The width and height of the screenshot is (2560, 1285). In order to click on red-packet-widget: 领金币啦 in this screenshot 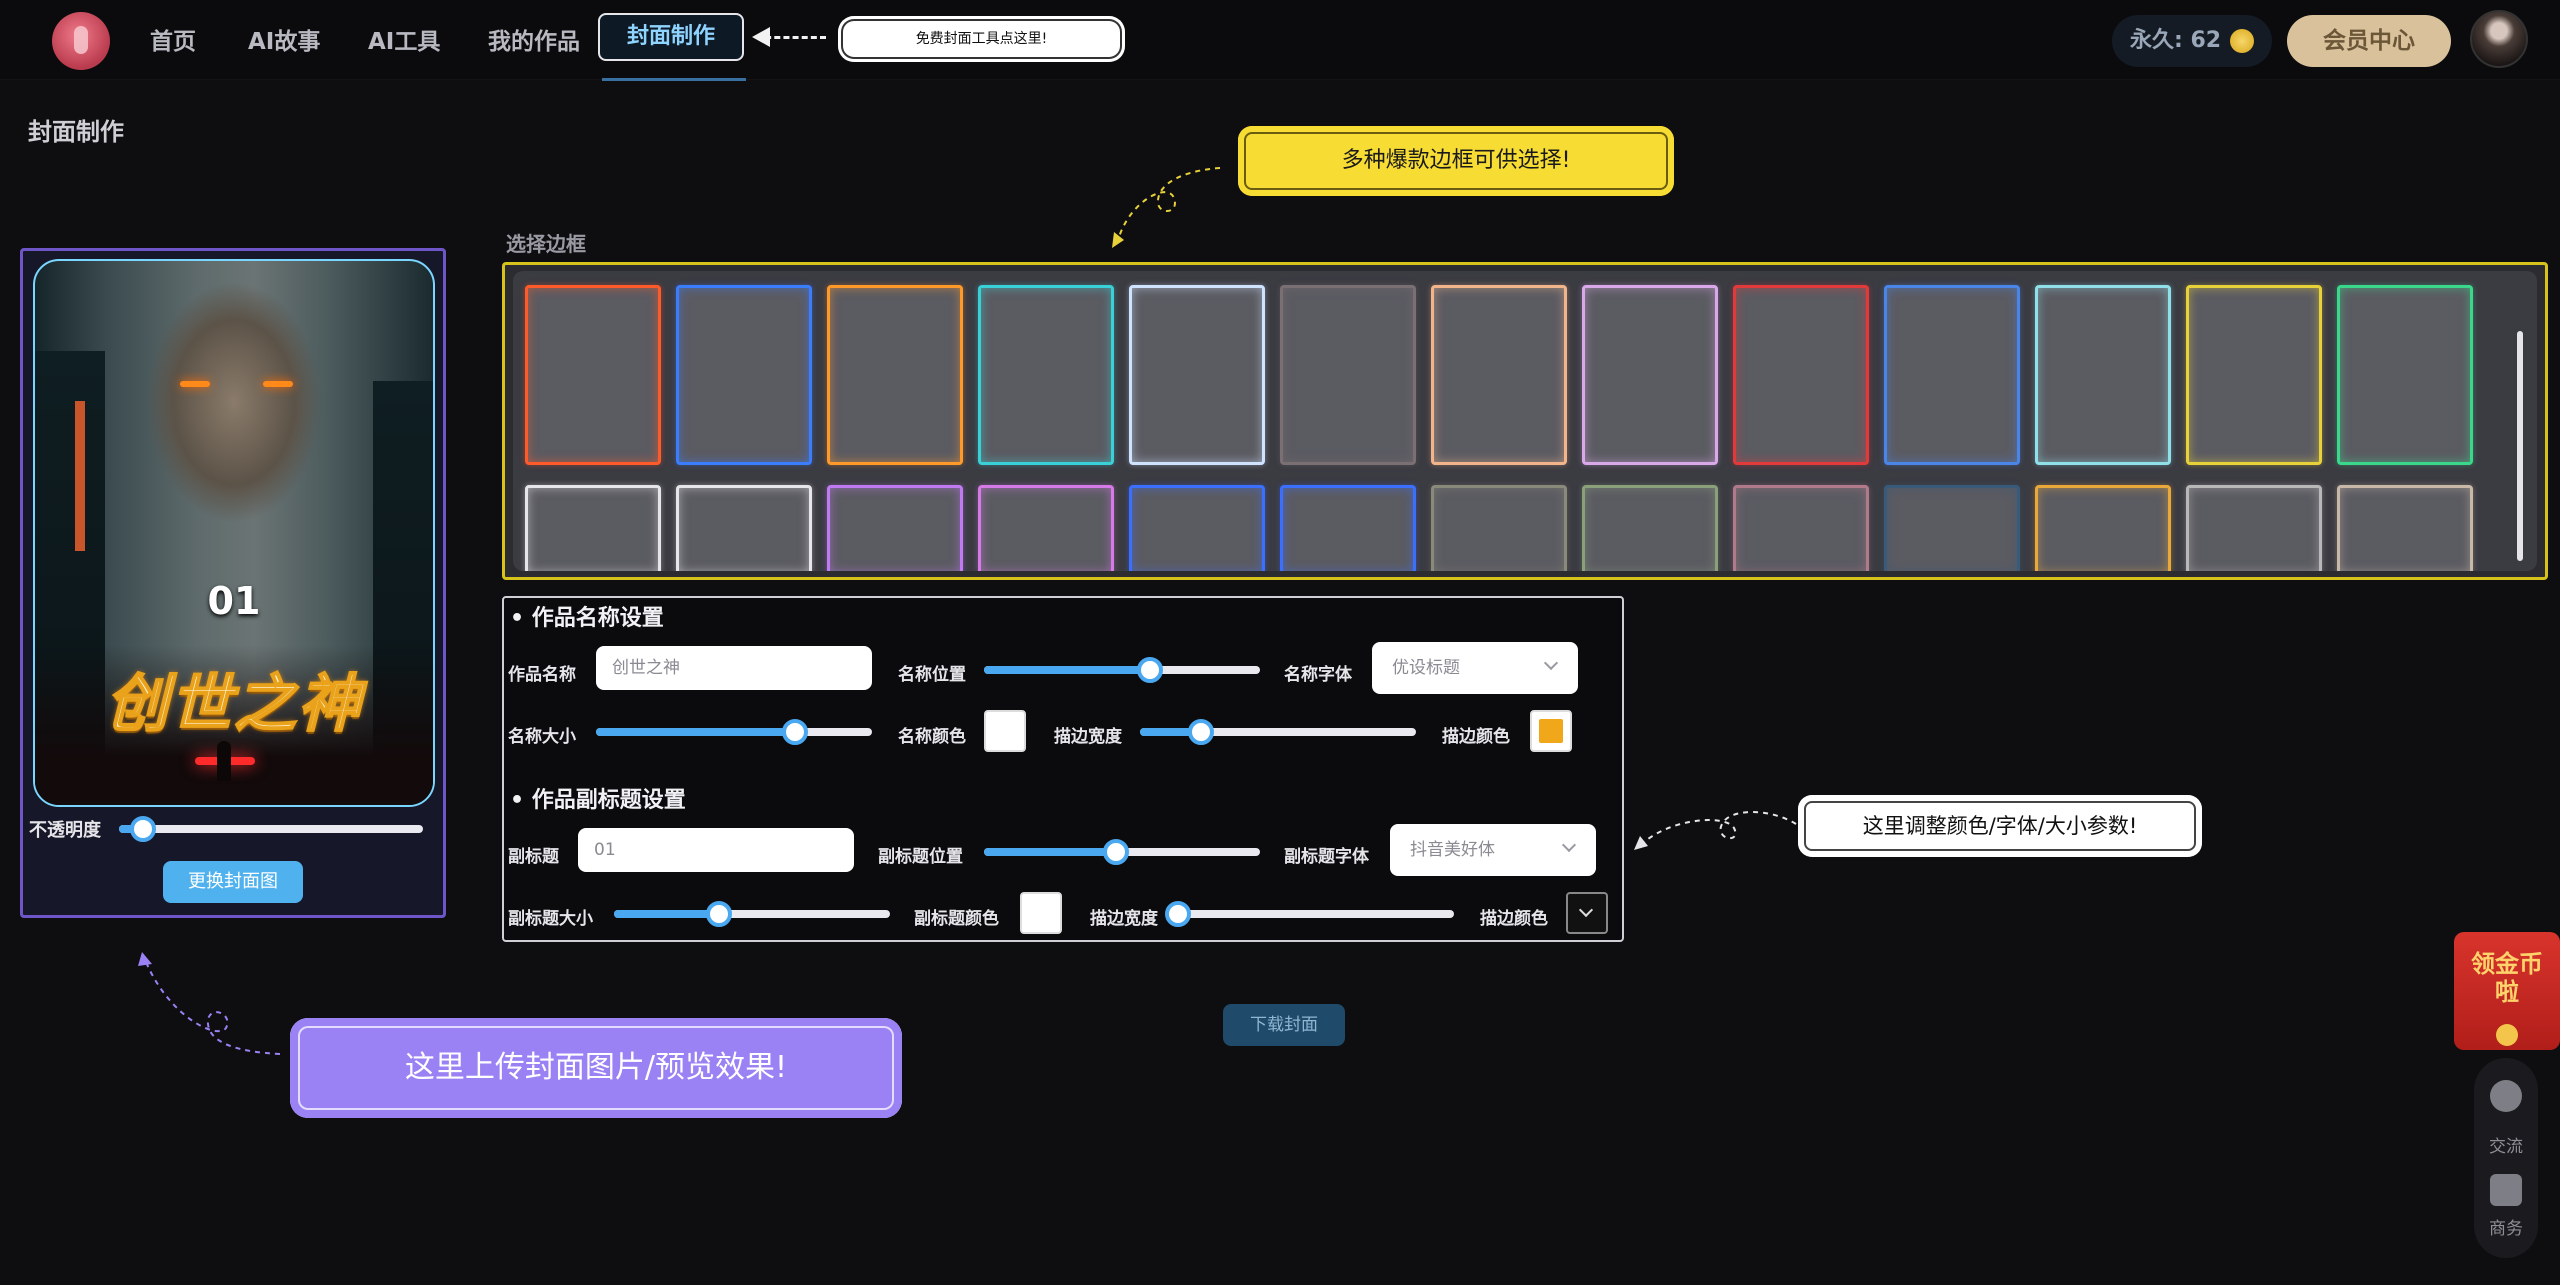, I will do `click(2507, 991)`.